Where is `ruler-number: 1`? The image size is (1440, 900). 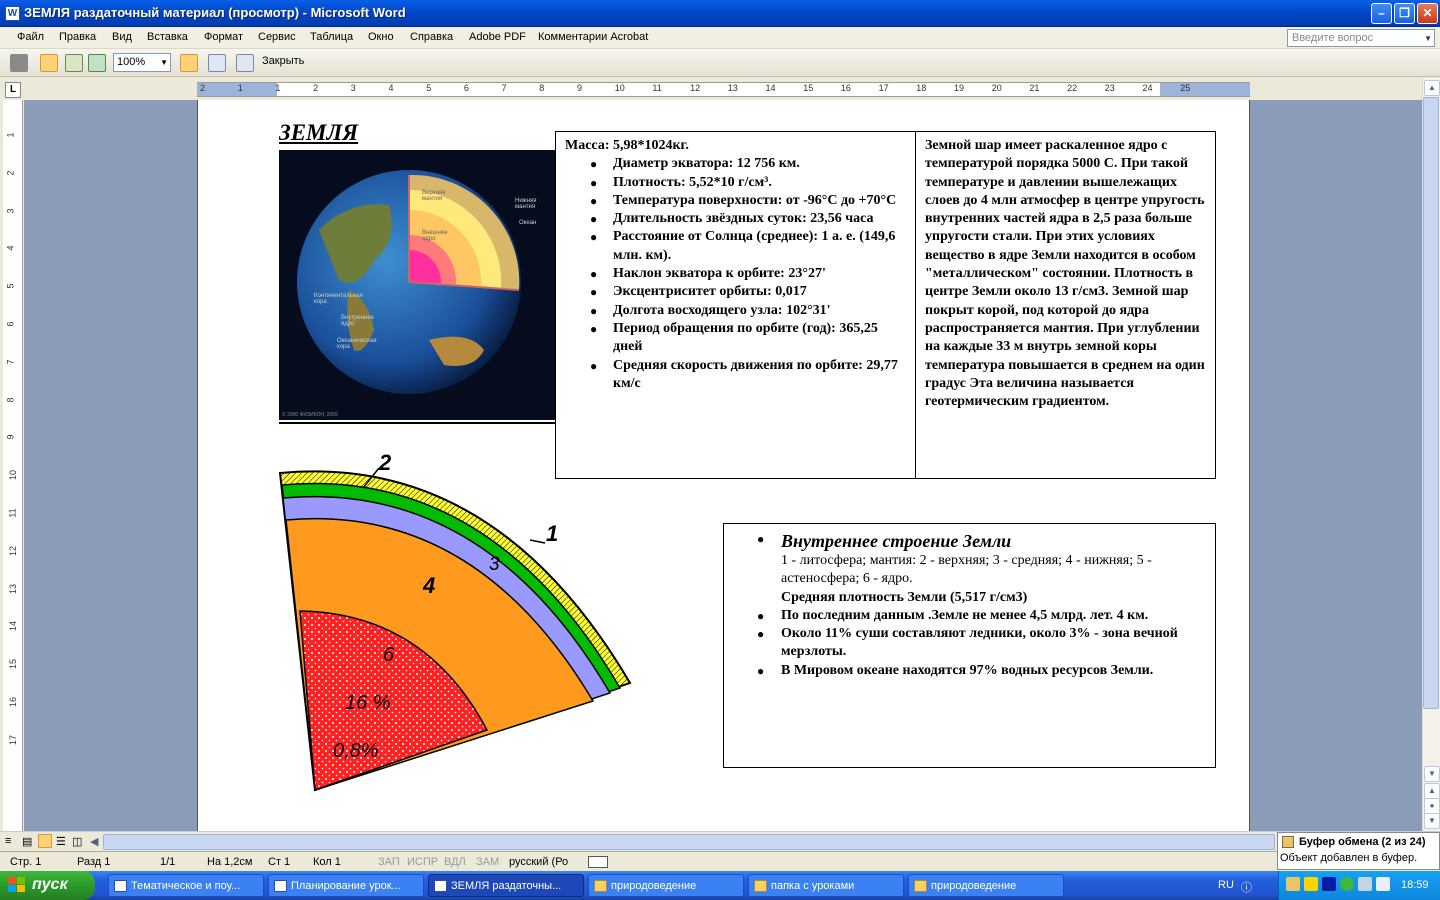
ruler-number: 1 is located at coordinates (278, 88).